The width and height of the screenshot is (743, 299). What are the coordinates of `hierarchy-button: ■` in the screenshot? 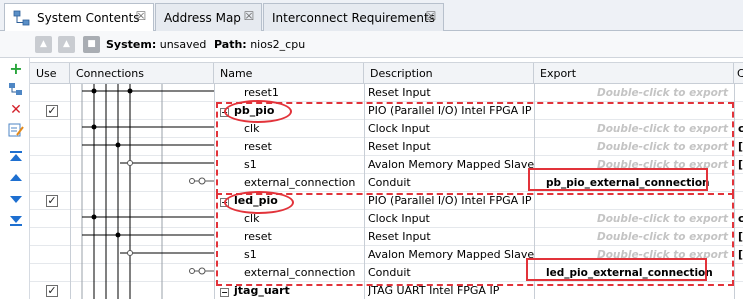 It's located at (91, 44).